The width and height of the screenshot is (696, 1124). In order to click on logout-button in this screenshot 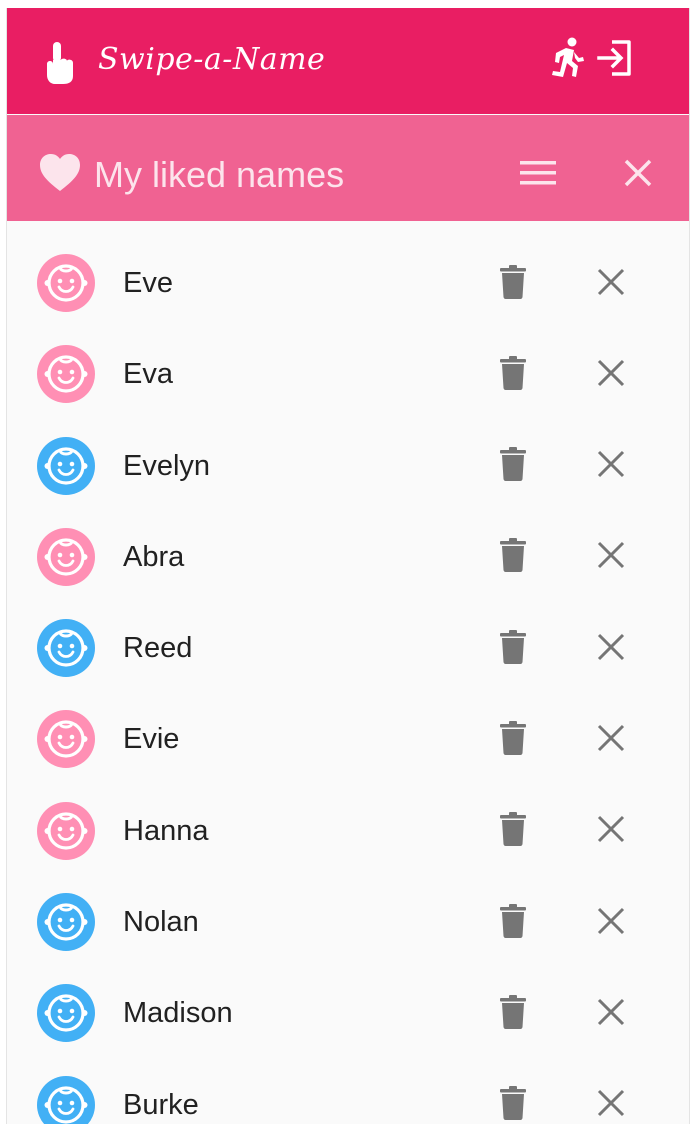, I will do `click(615, 60)`.